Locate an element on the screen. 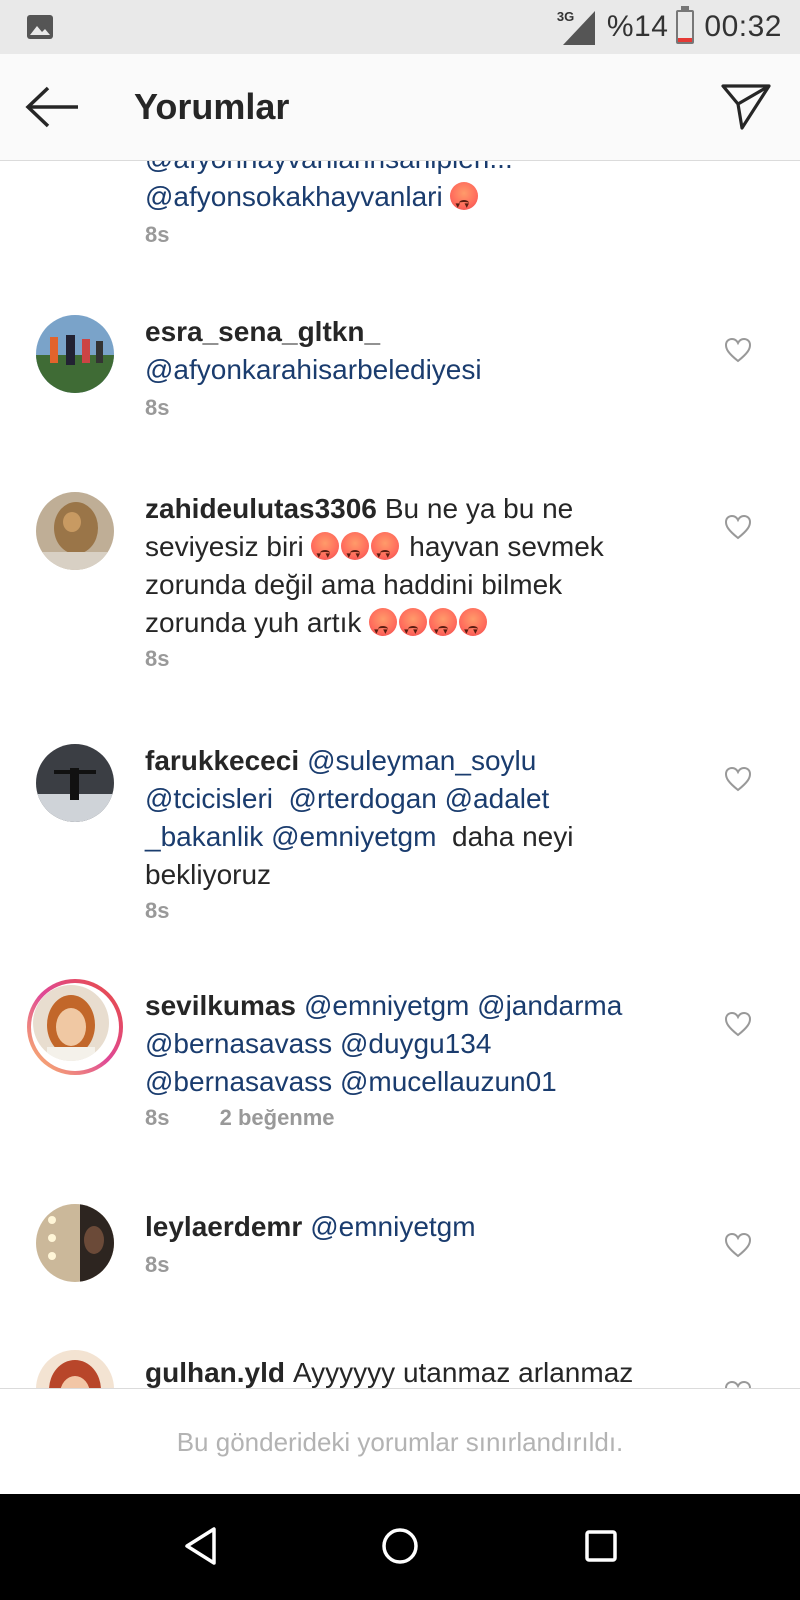  comment-username: farukkececi is located at coordinates (222, 760).